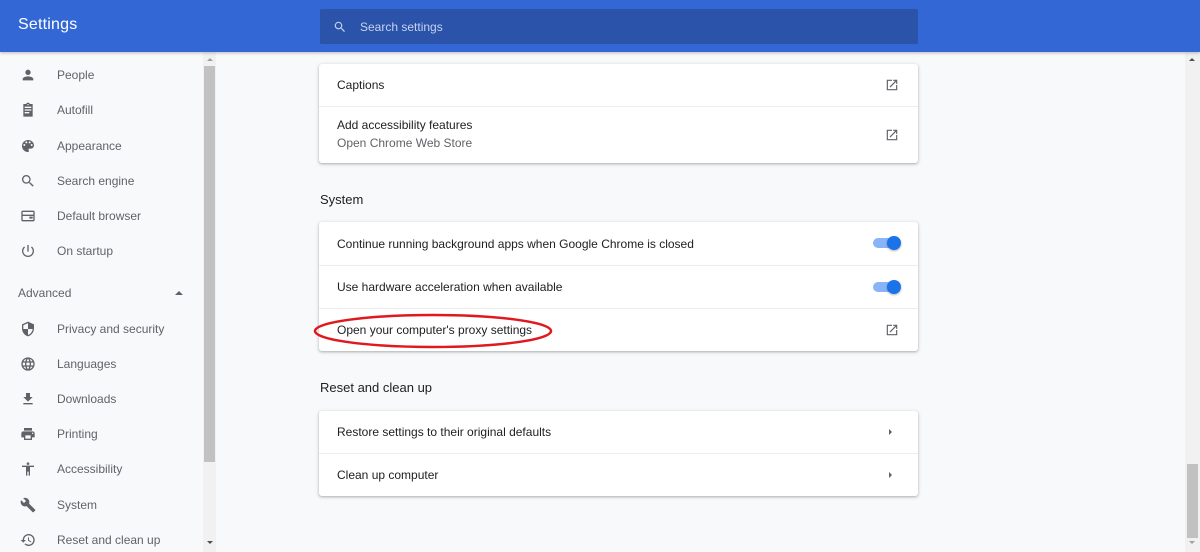 This screenshot has width=1200, height=552. I want to click on sidebar-item-label: Reset and clean up, so click(109, 540).